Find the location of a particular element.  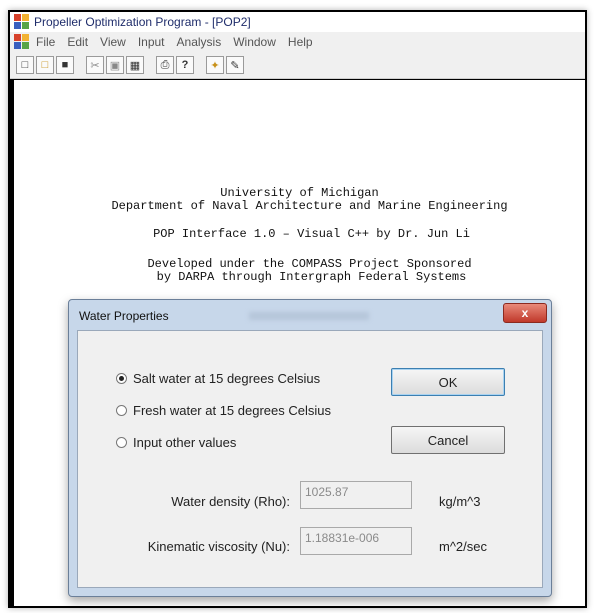

new-icon: □ is located at coordinates (25, 65).